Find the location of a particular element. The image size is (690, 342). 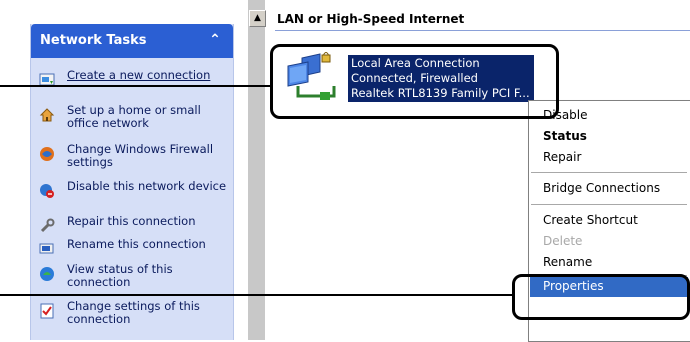

rename-icon is located at coordinates (46, 248).